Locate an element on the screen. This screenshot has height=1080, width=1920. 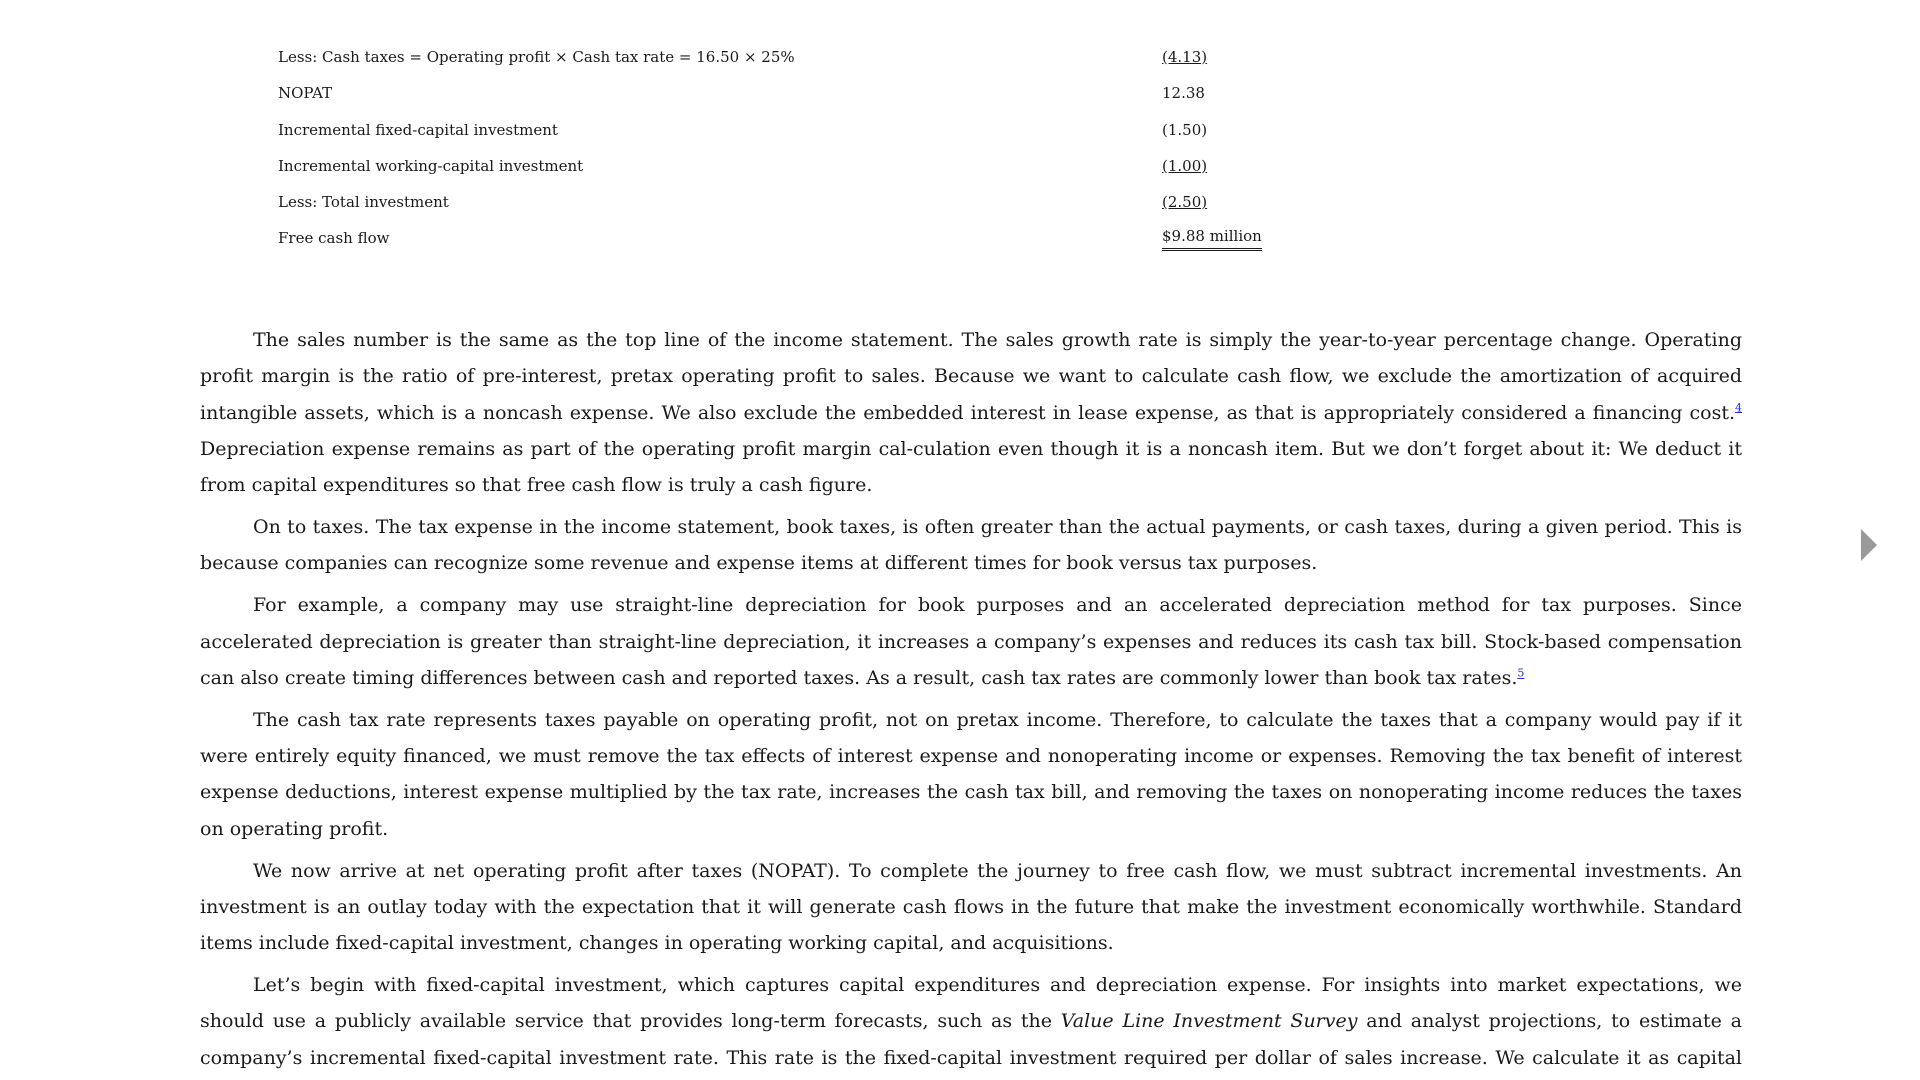
row-value-total: $9.88 million is located at coordinates (1212, 238).